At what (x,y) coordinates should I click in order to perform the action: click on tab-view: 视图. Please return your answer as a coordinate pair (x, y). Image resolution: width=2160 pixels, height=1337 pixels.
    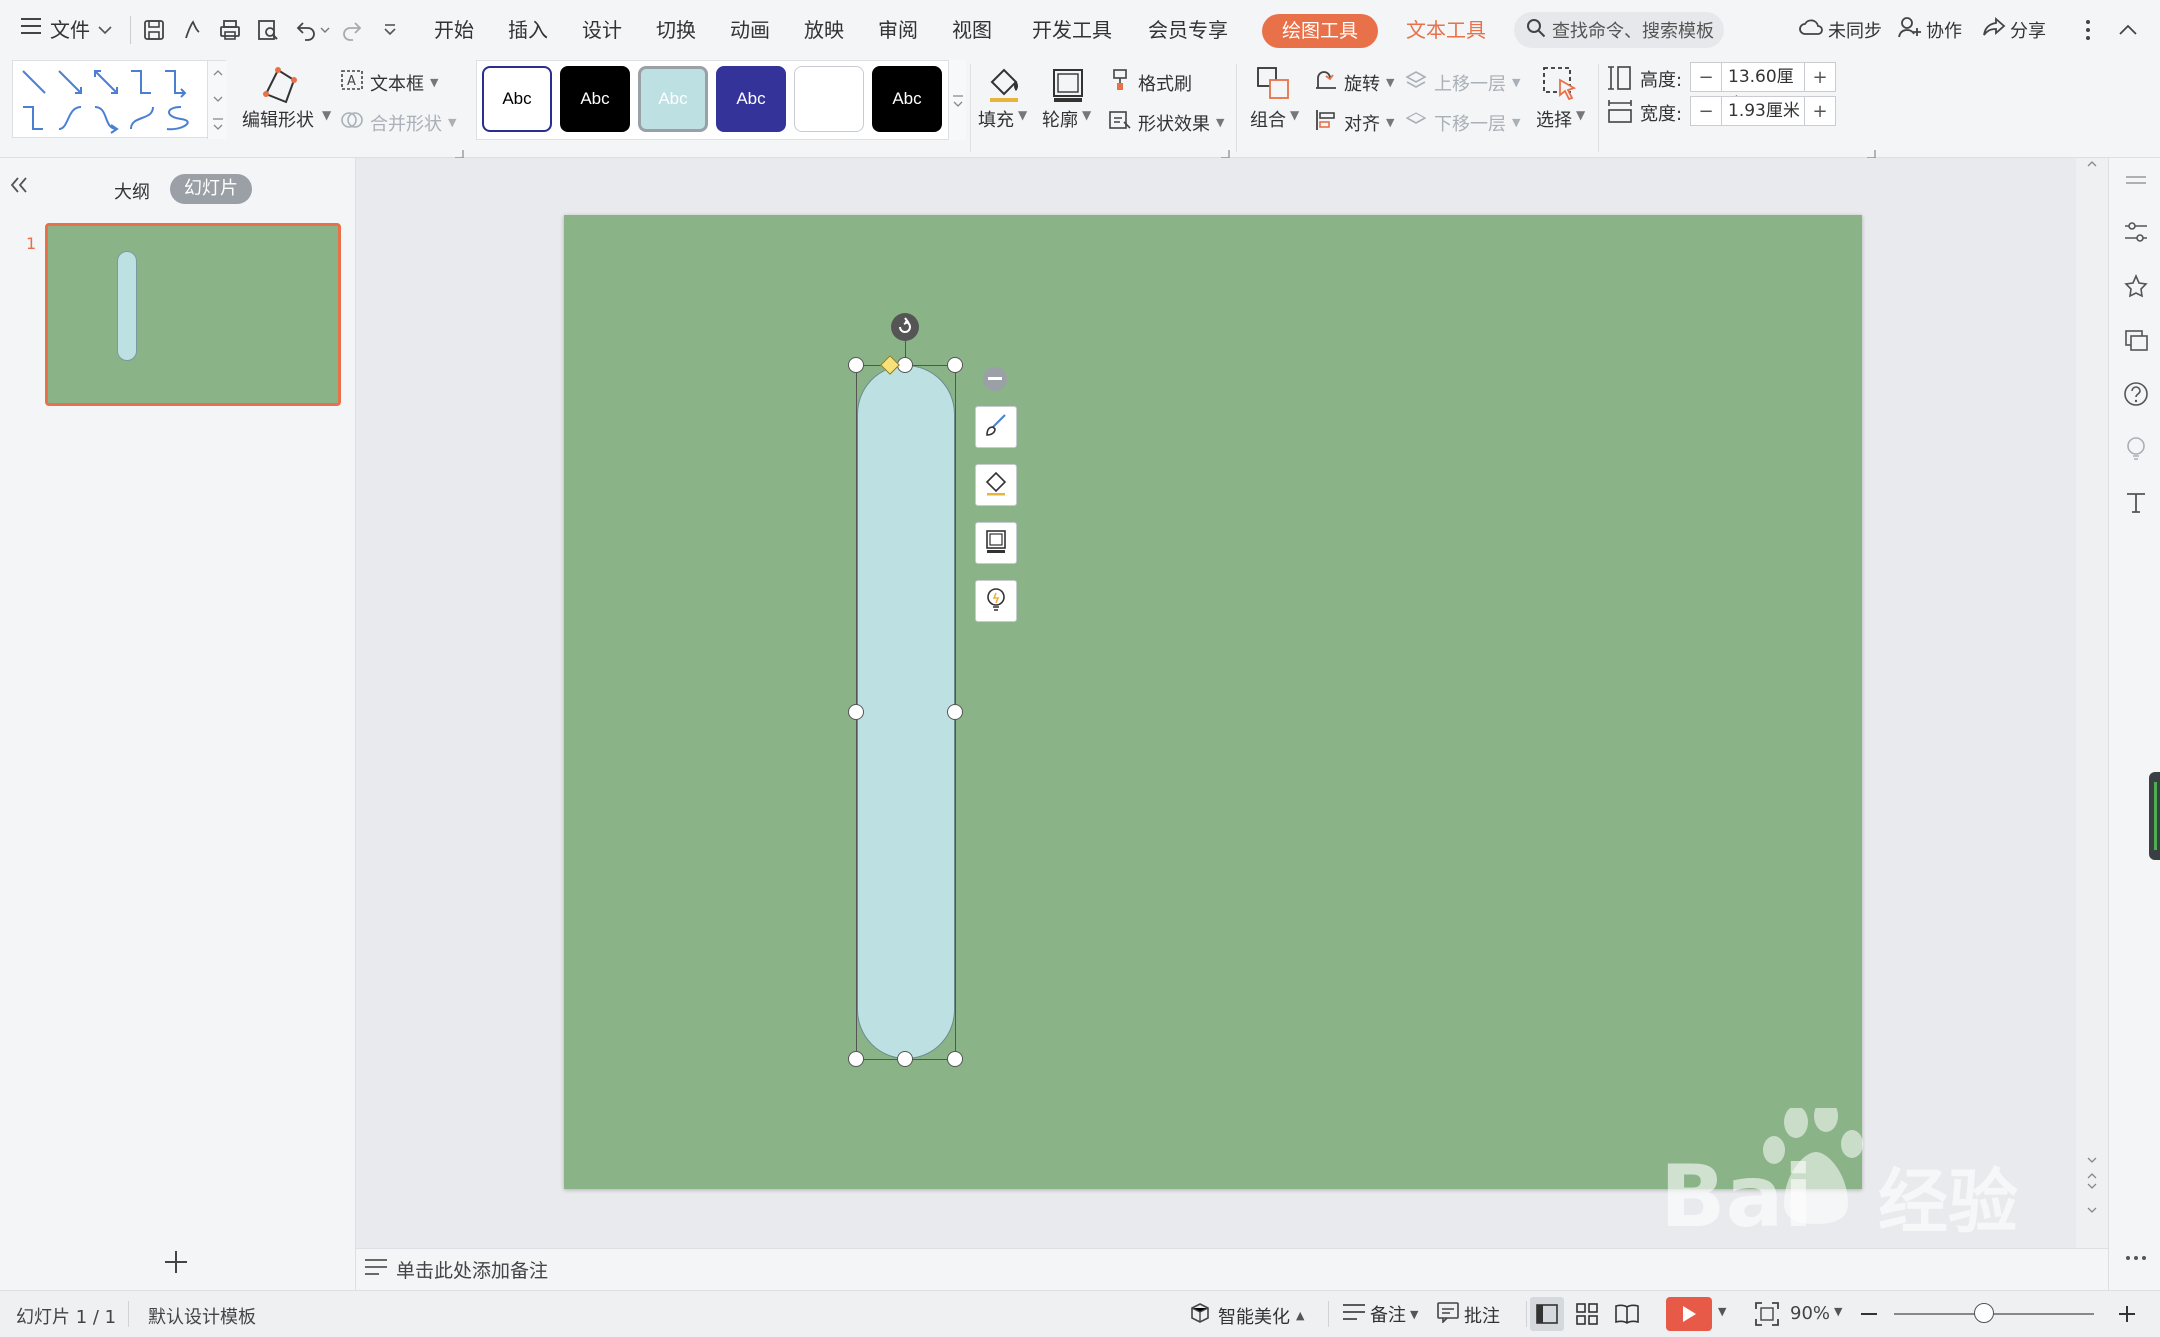
    Looking at the image, I should click on (972, 28).